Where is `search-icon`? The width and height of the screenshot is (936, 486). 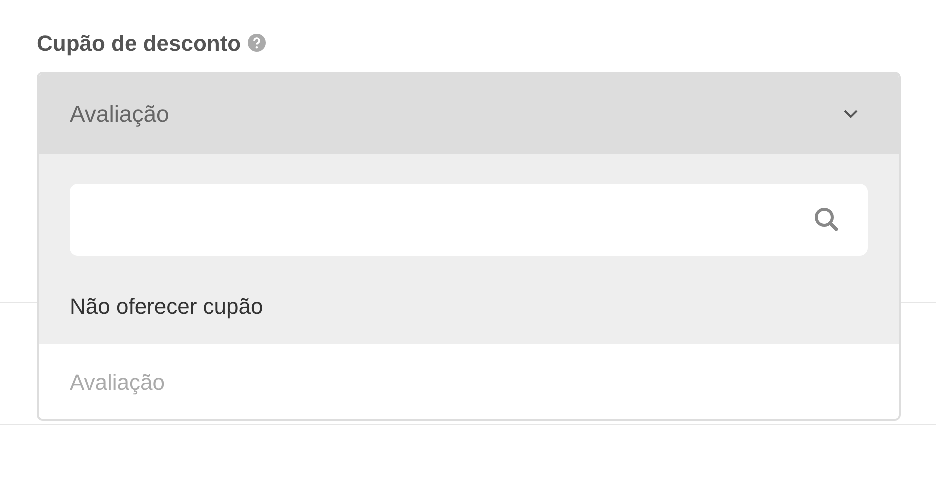
search-icon is located at coordinates (827, 220).